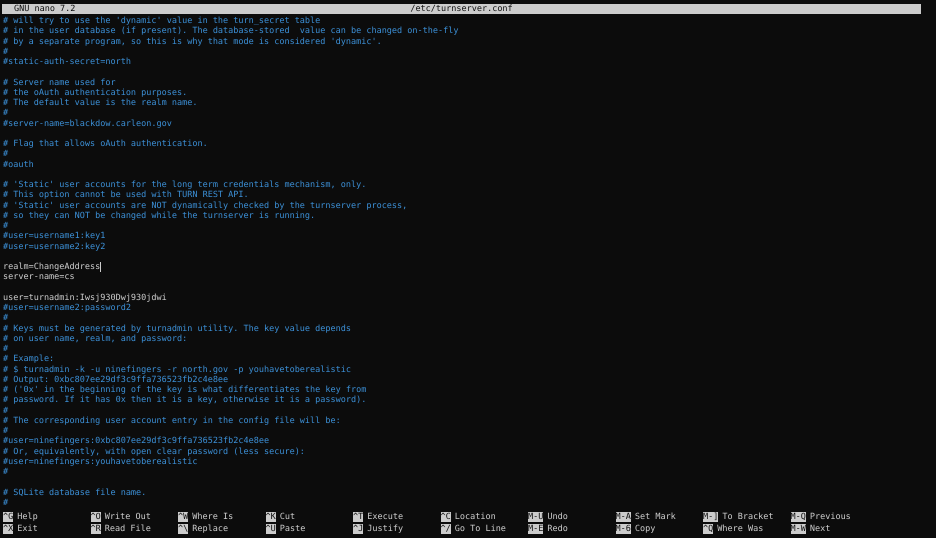  What do you see at coordinates (18, 165) in the screenshot?
I see `comment-line: #oauth` at bounding box center [18, 165].